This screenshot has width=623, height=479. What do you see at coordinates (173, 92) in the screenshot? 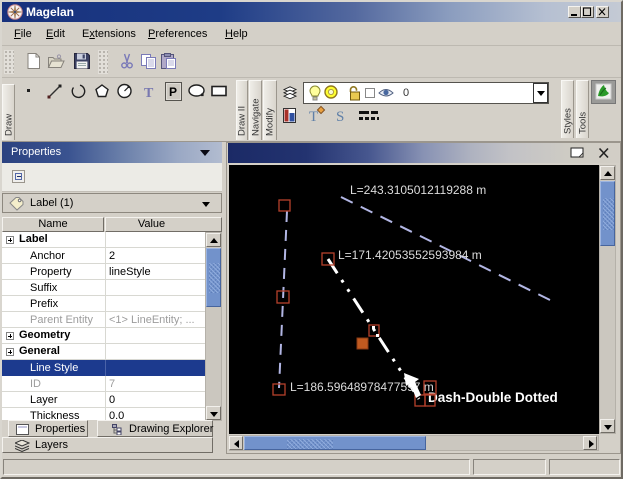
I see `svg-text: P` at bounding box center [173, 92].